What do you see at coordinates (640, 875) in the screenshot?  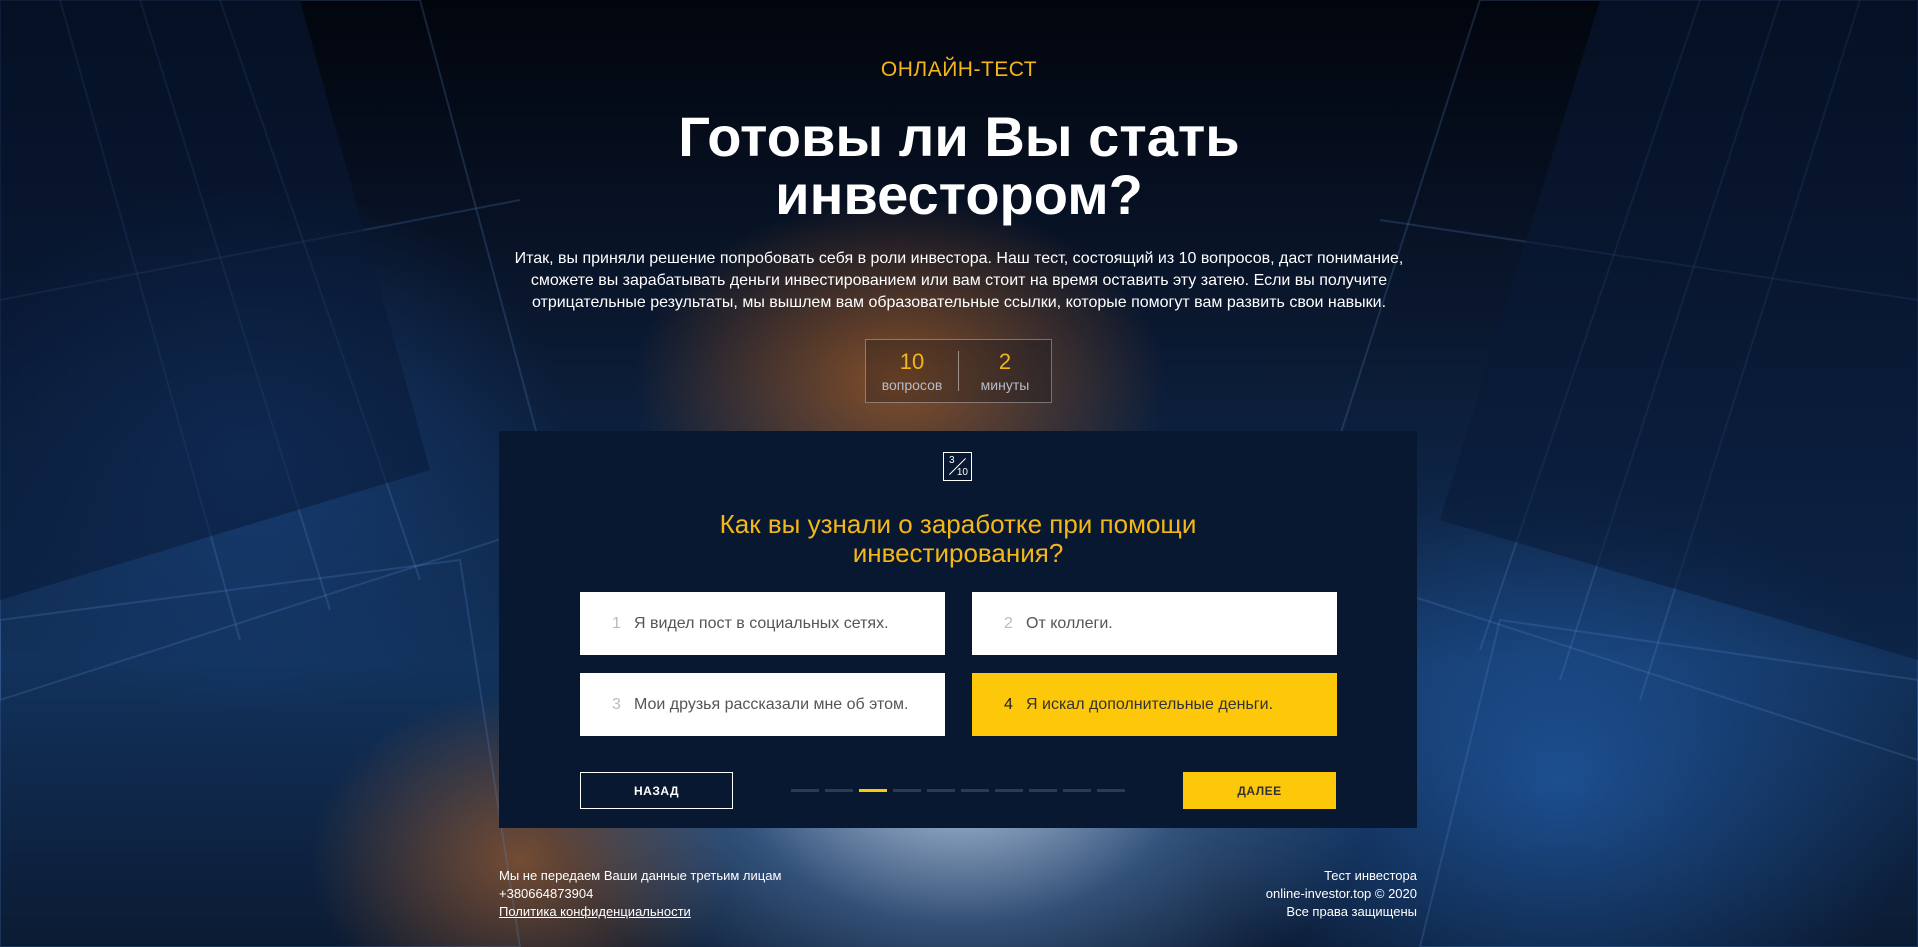 I see `privacy-note: Мы не передаем Ваши данные третьим лицам` at bounding box center [640, 875].